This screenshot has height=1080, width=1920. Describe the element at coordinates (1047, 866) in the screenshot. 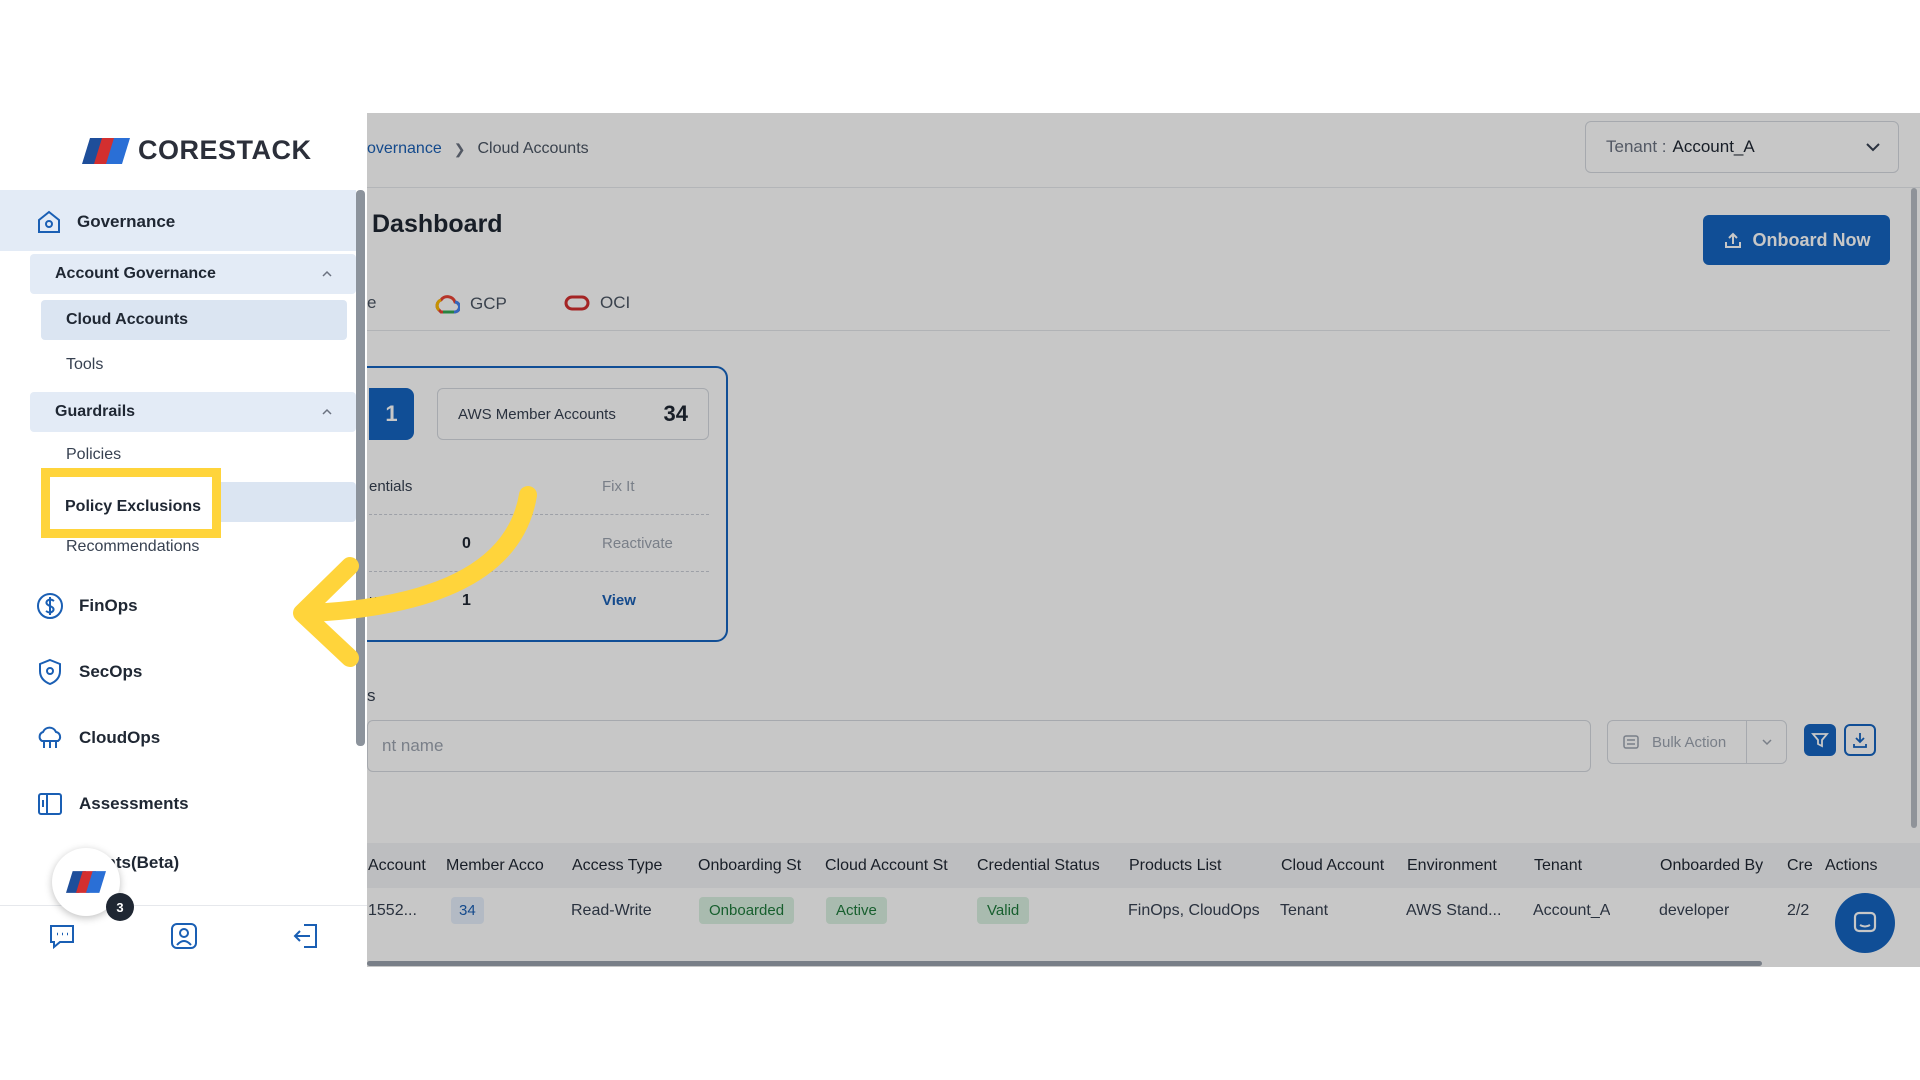

I see `column-header: Credential Status` at that location.